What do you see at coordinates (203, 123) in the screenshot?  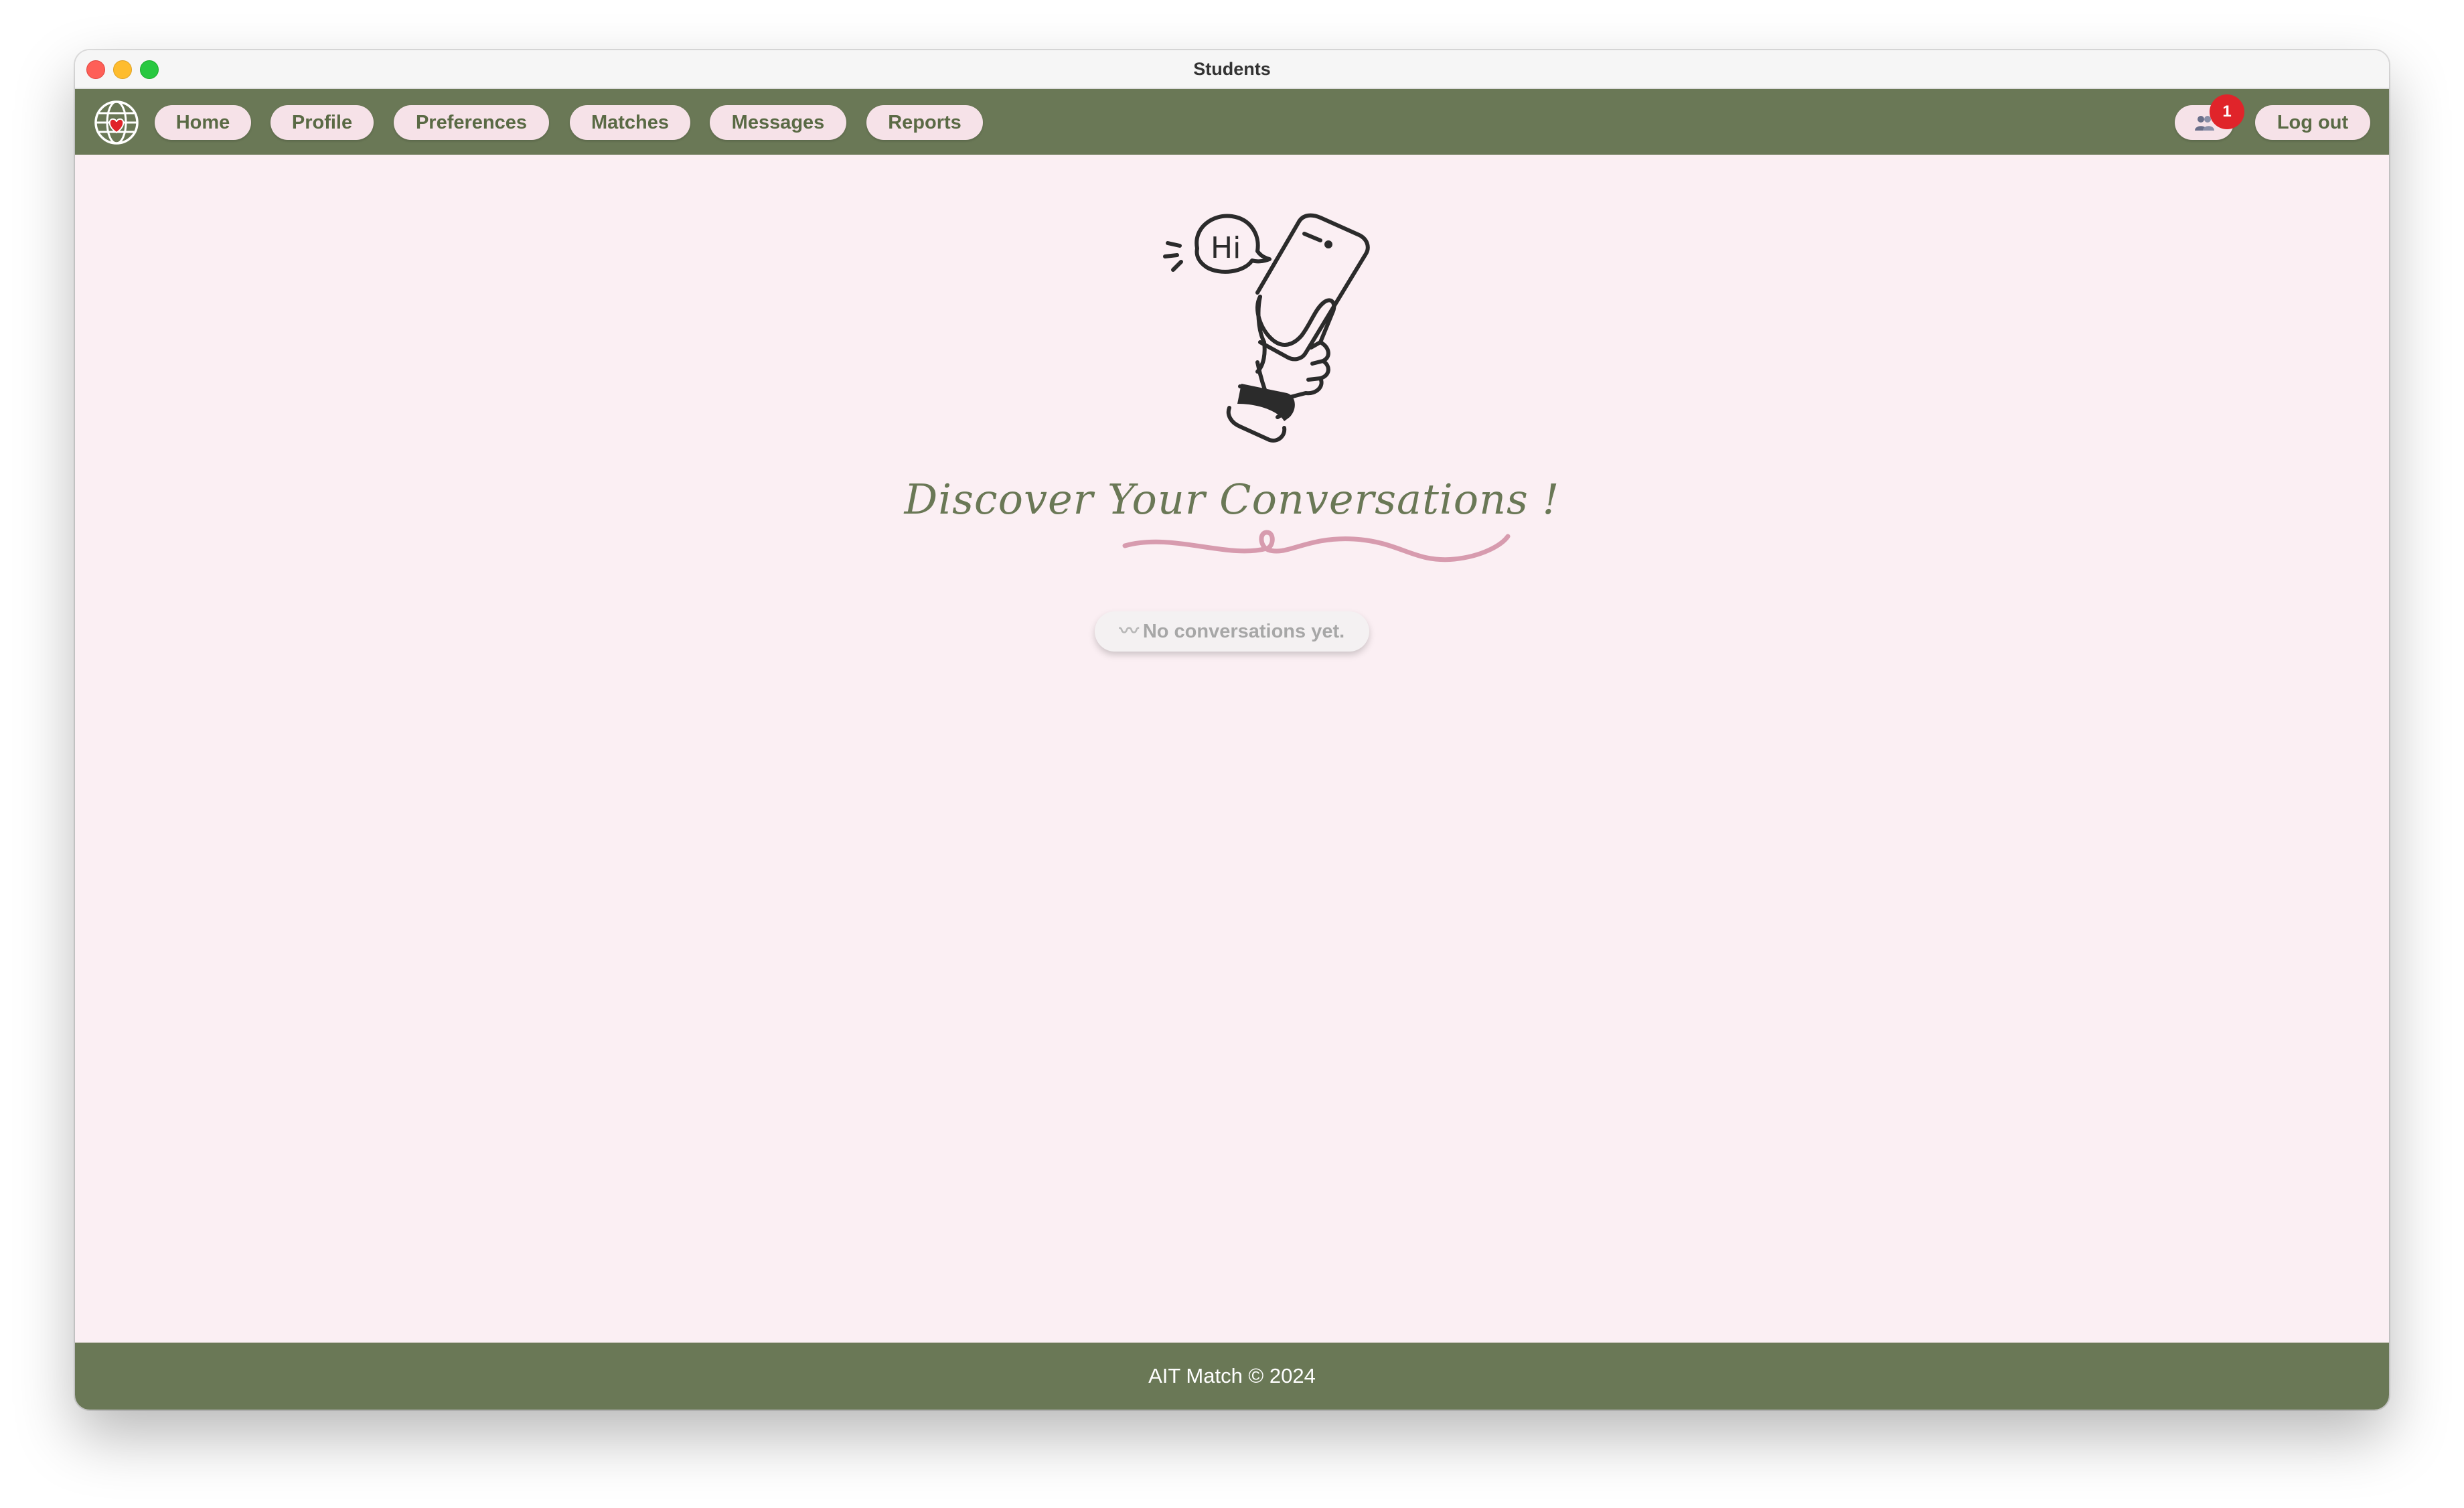 I see `nav-home-button: Home` at bounding box center [203, 123].